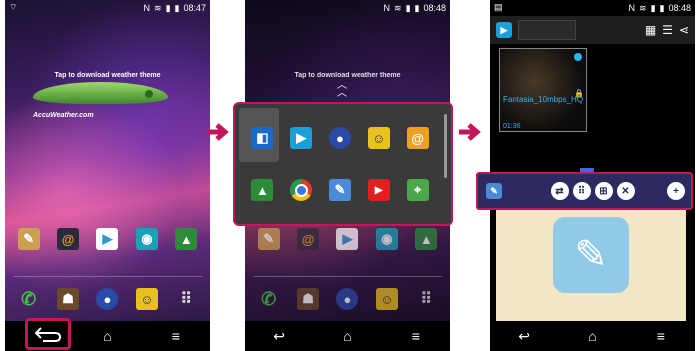  Describe the element at coordinates (63, 115) in the screenshot. I see `accuweather-brand: AccuWeather.com` at that location.